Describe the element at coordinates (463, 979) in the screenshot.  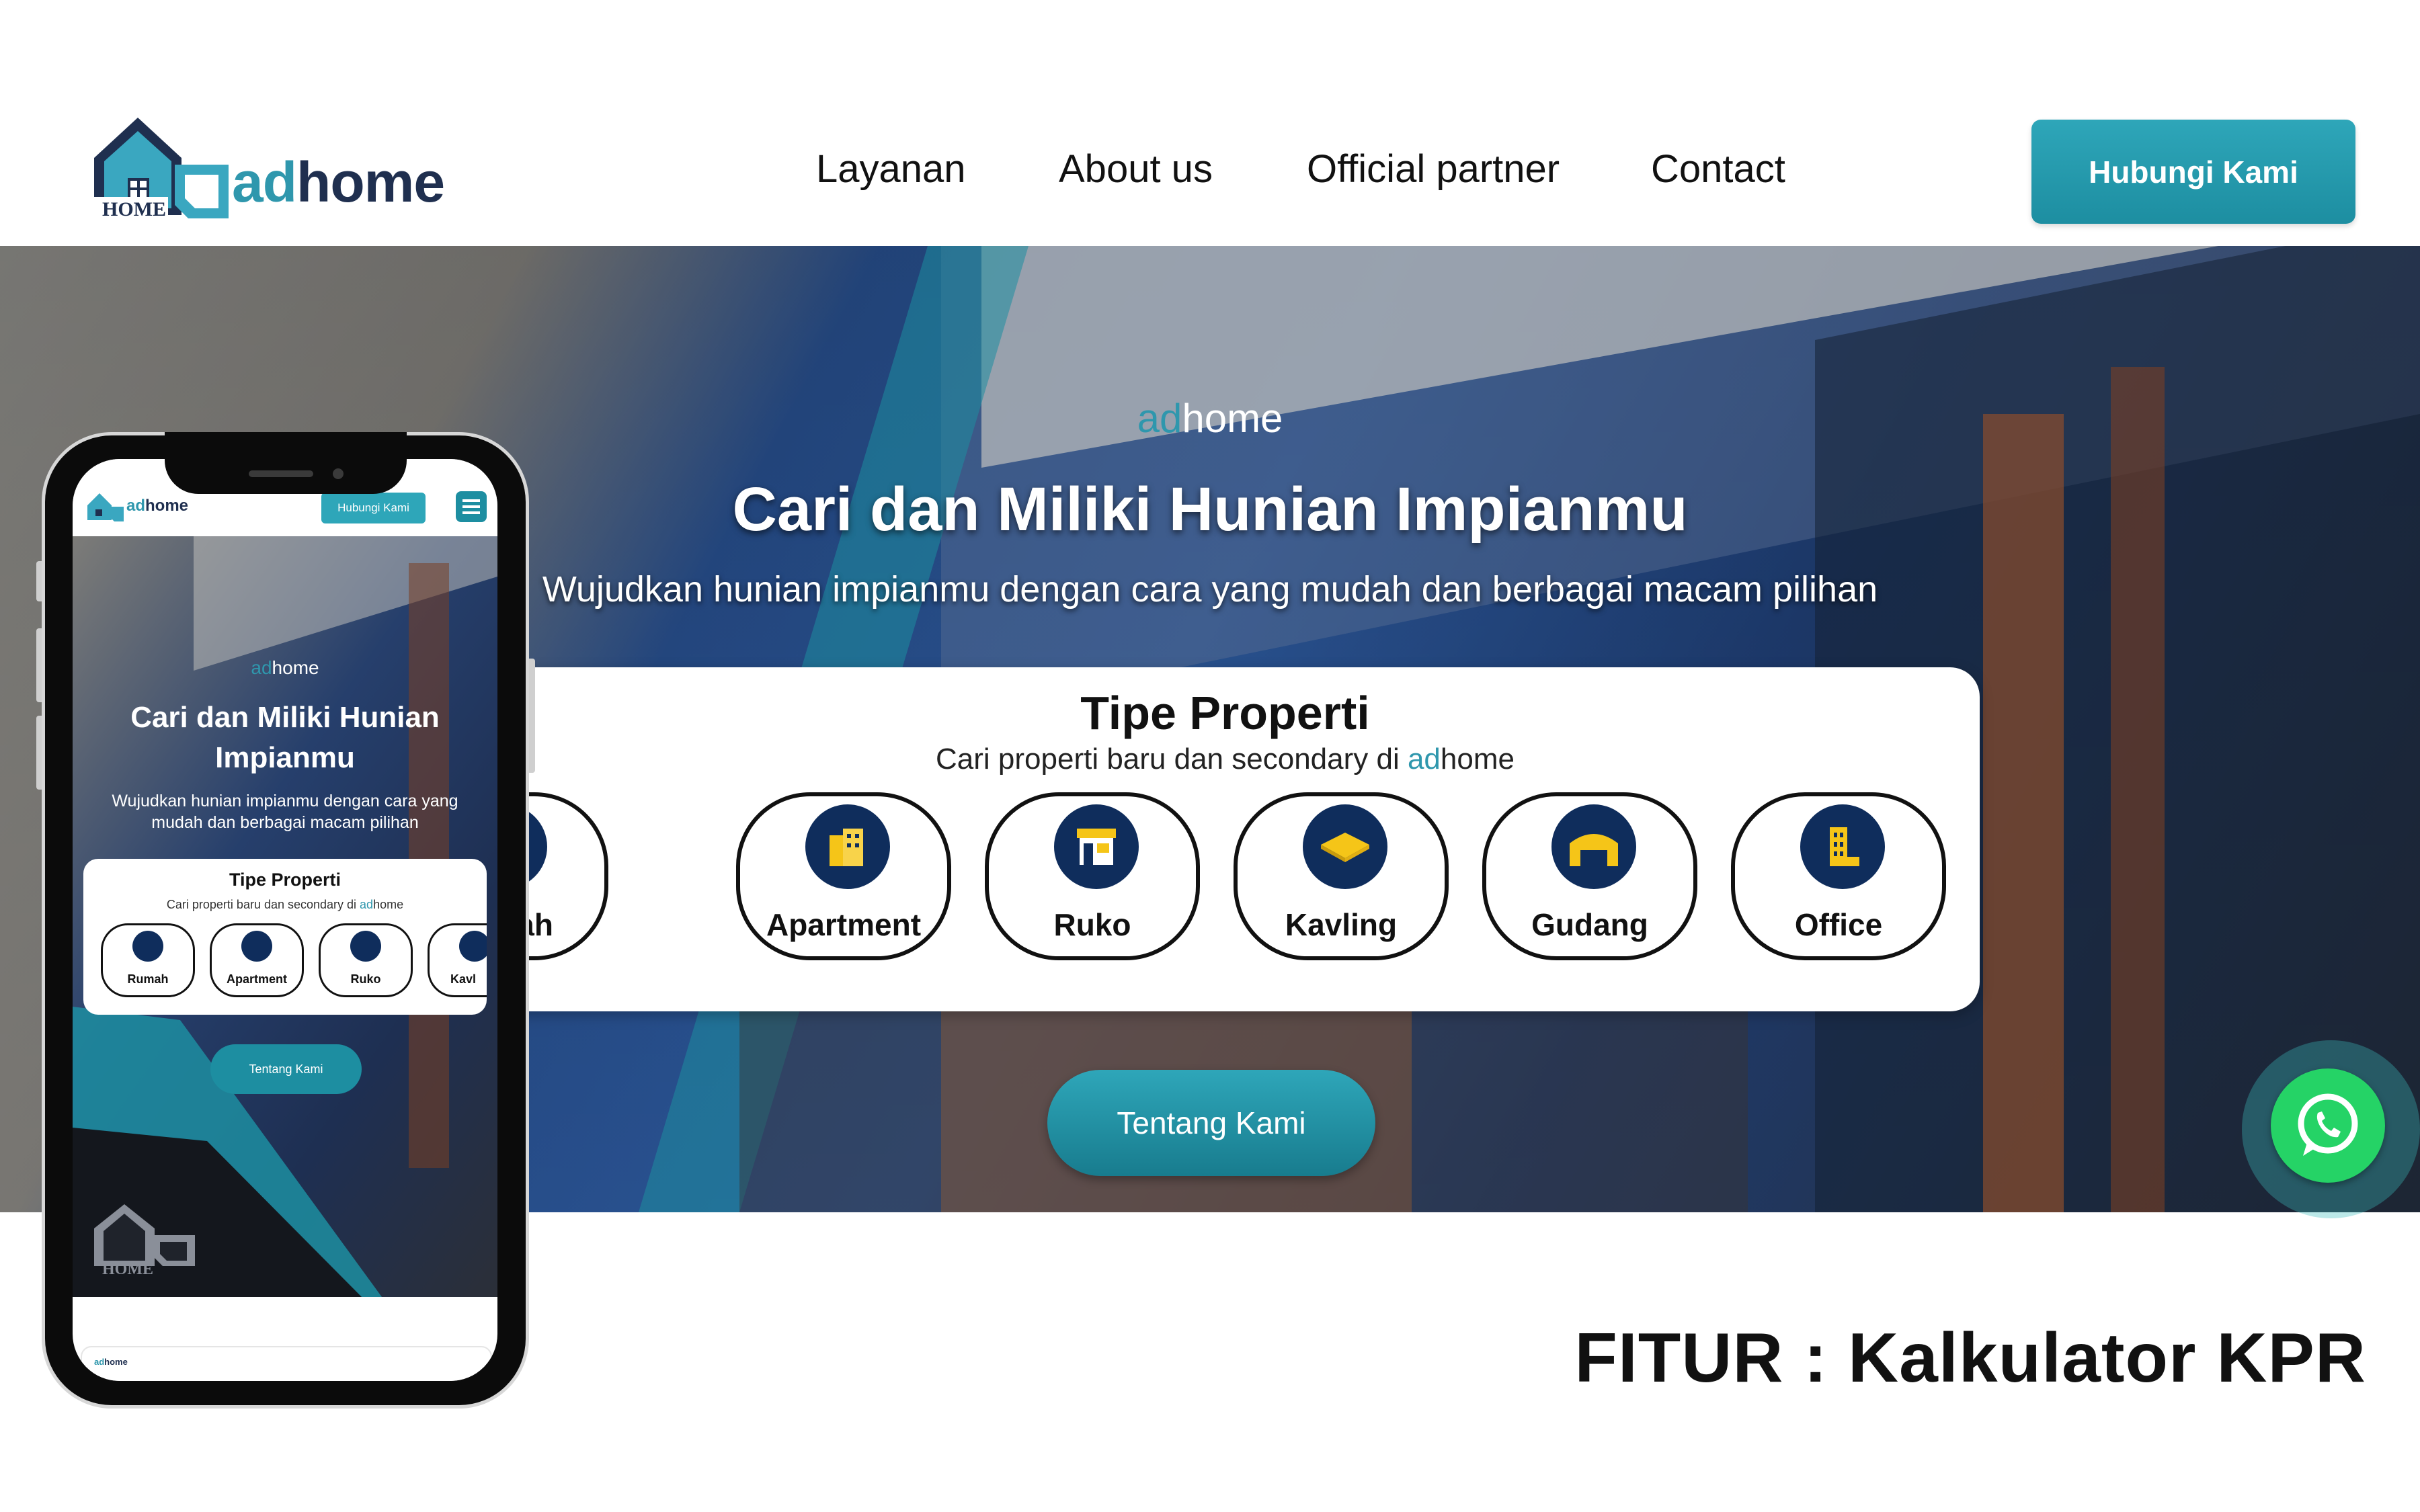
I see `mobile-property-type-label: Kavl` at that location.